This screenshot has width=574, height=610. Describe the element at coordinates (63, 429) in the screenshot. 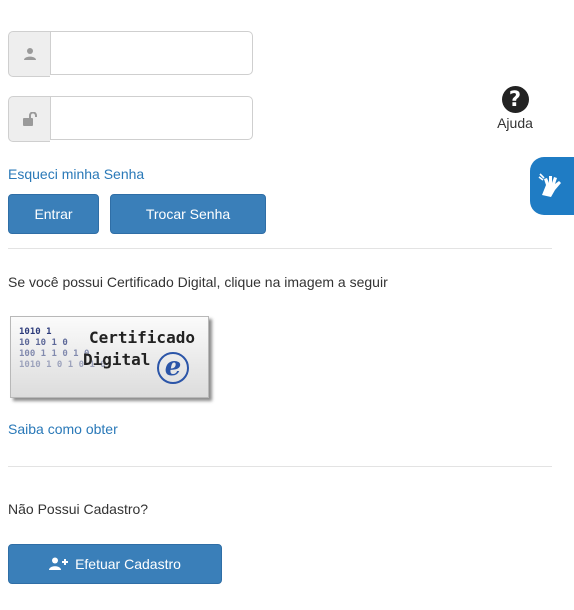

I see `how-to-obtain-link: Saiba como obter` at that location.